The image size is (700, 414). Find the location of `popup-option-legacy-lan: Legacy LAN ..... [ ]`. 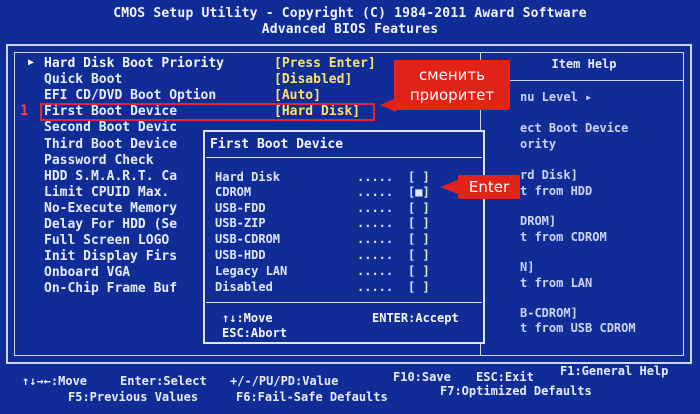

popup-option-legacy-lan: Legacy LAN ..... [ ] is located at coordinates (345, 271).